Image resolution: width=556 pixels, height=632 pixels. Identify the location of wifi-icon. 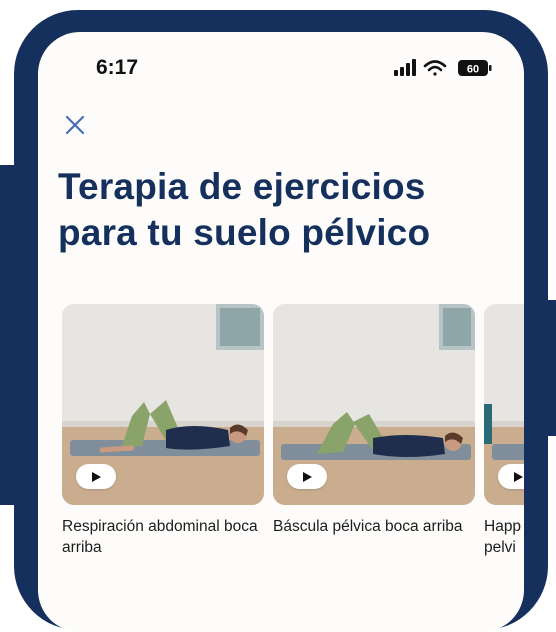
(435, 68).